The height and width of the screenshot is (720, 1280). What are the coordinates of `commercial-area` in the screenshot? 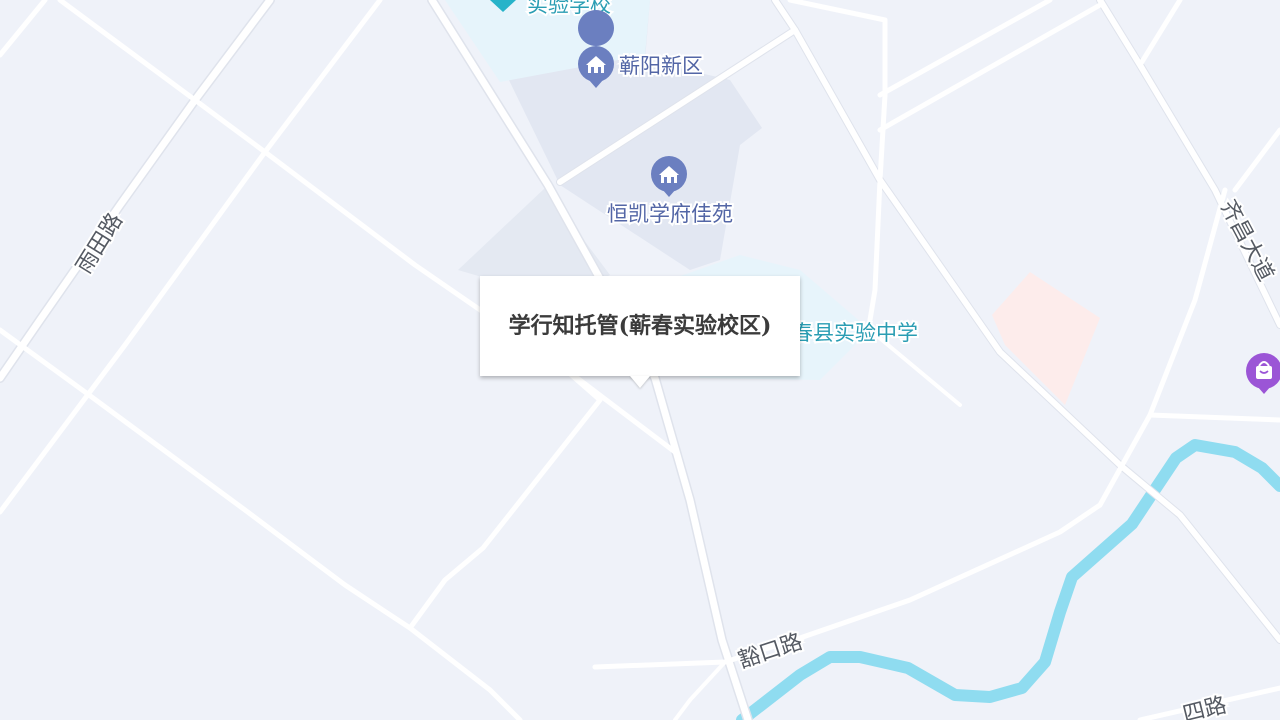 It's located at (1046, 338).